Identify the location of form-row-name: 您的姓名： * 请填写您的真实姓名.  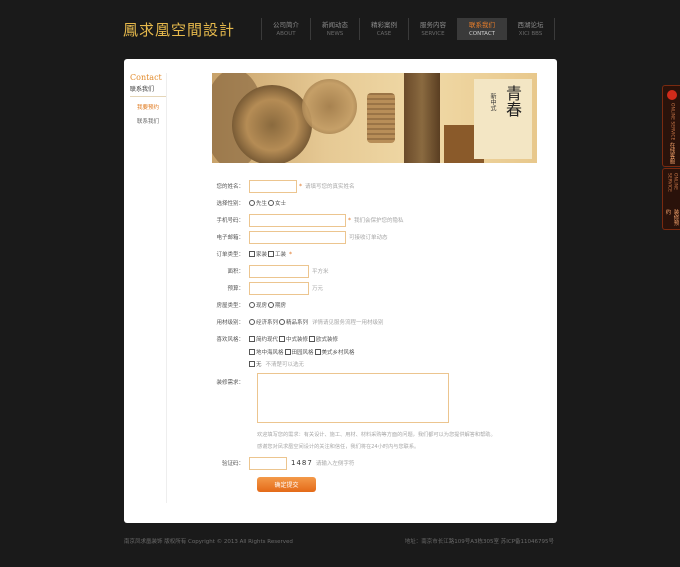
(239, 186).